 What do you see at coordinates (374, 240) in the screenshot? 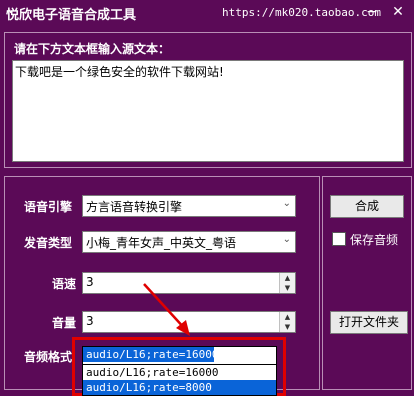
I see `save-audio-label: 保存音频` at bounding box center [374, 240].